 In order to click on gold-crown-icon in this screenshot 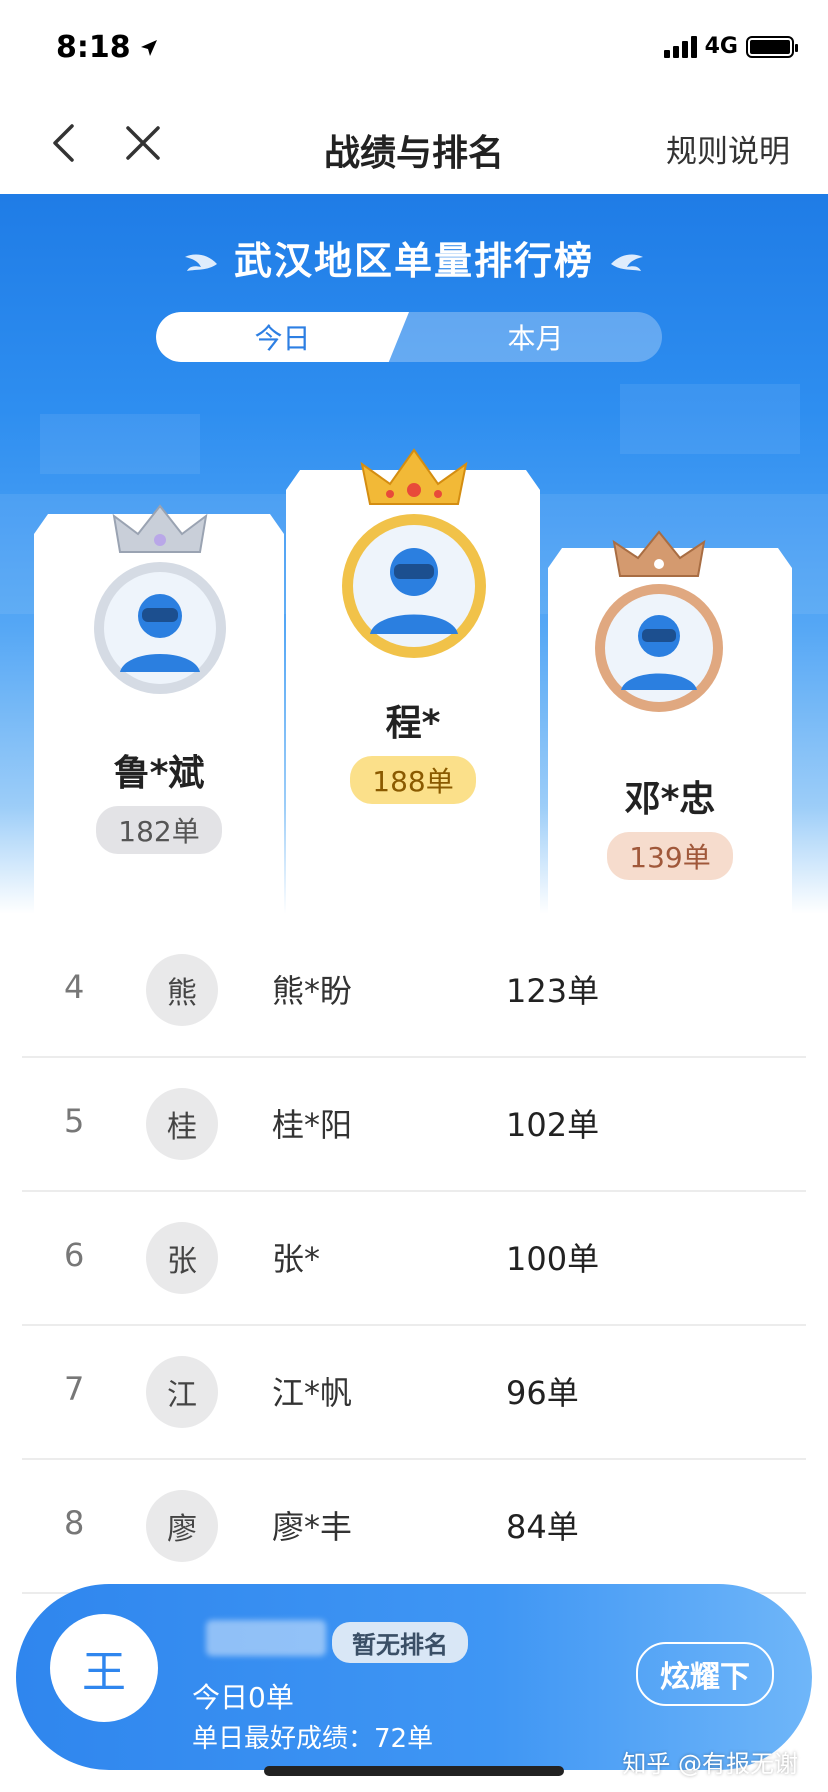, I will do `click(414, 476)`.